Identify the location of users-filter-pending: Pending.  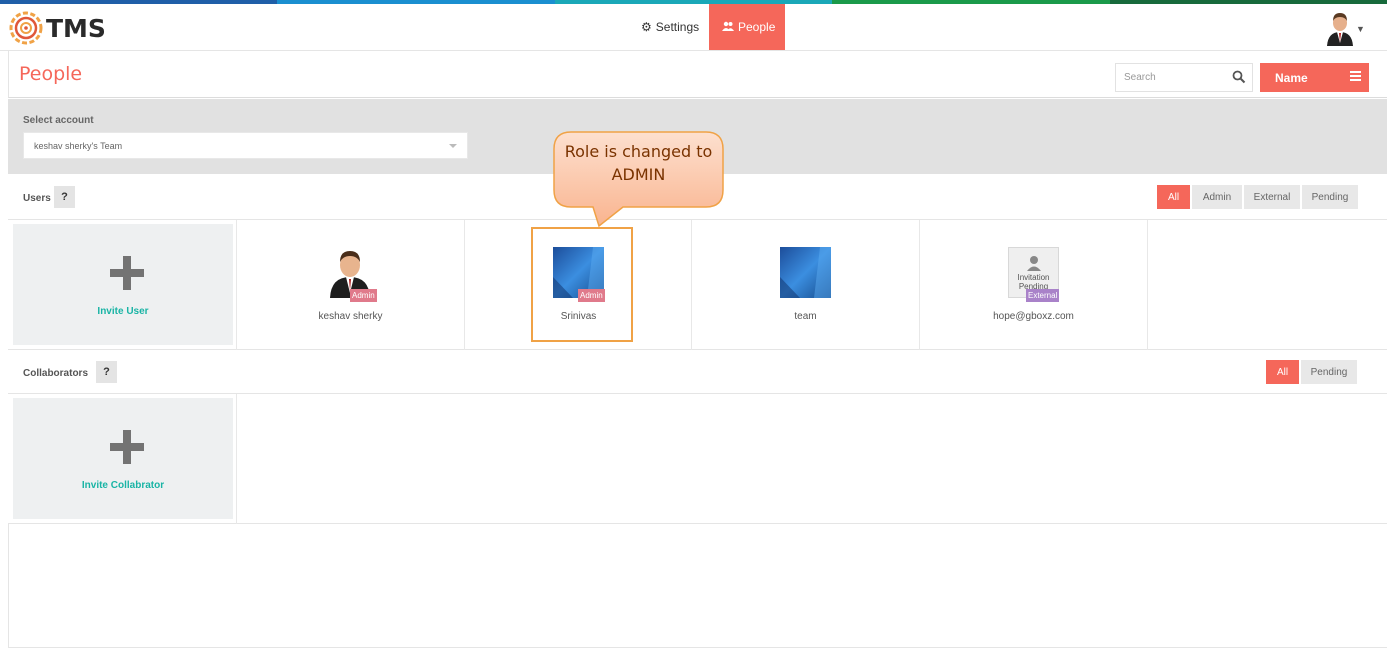
(1330, 197).